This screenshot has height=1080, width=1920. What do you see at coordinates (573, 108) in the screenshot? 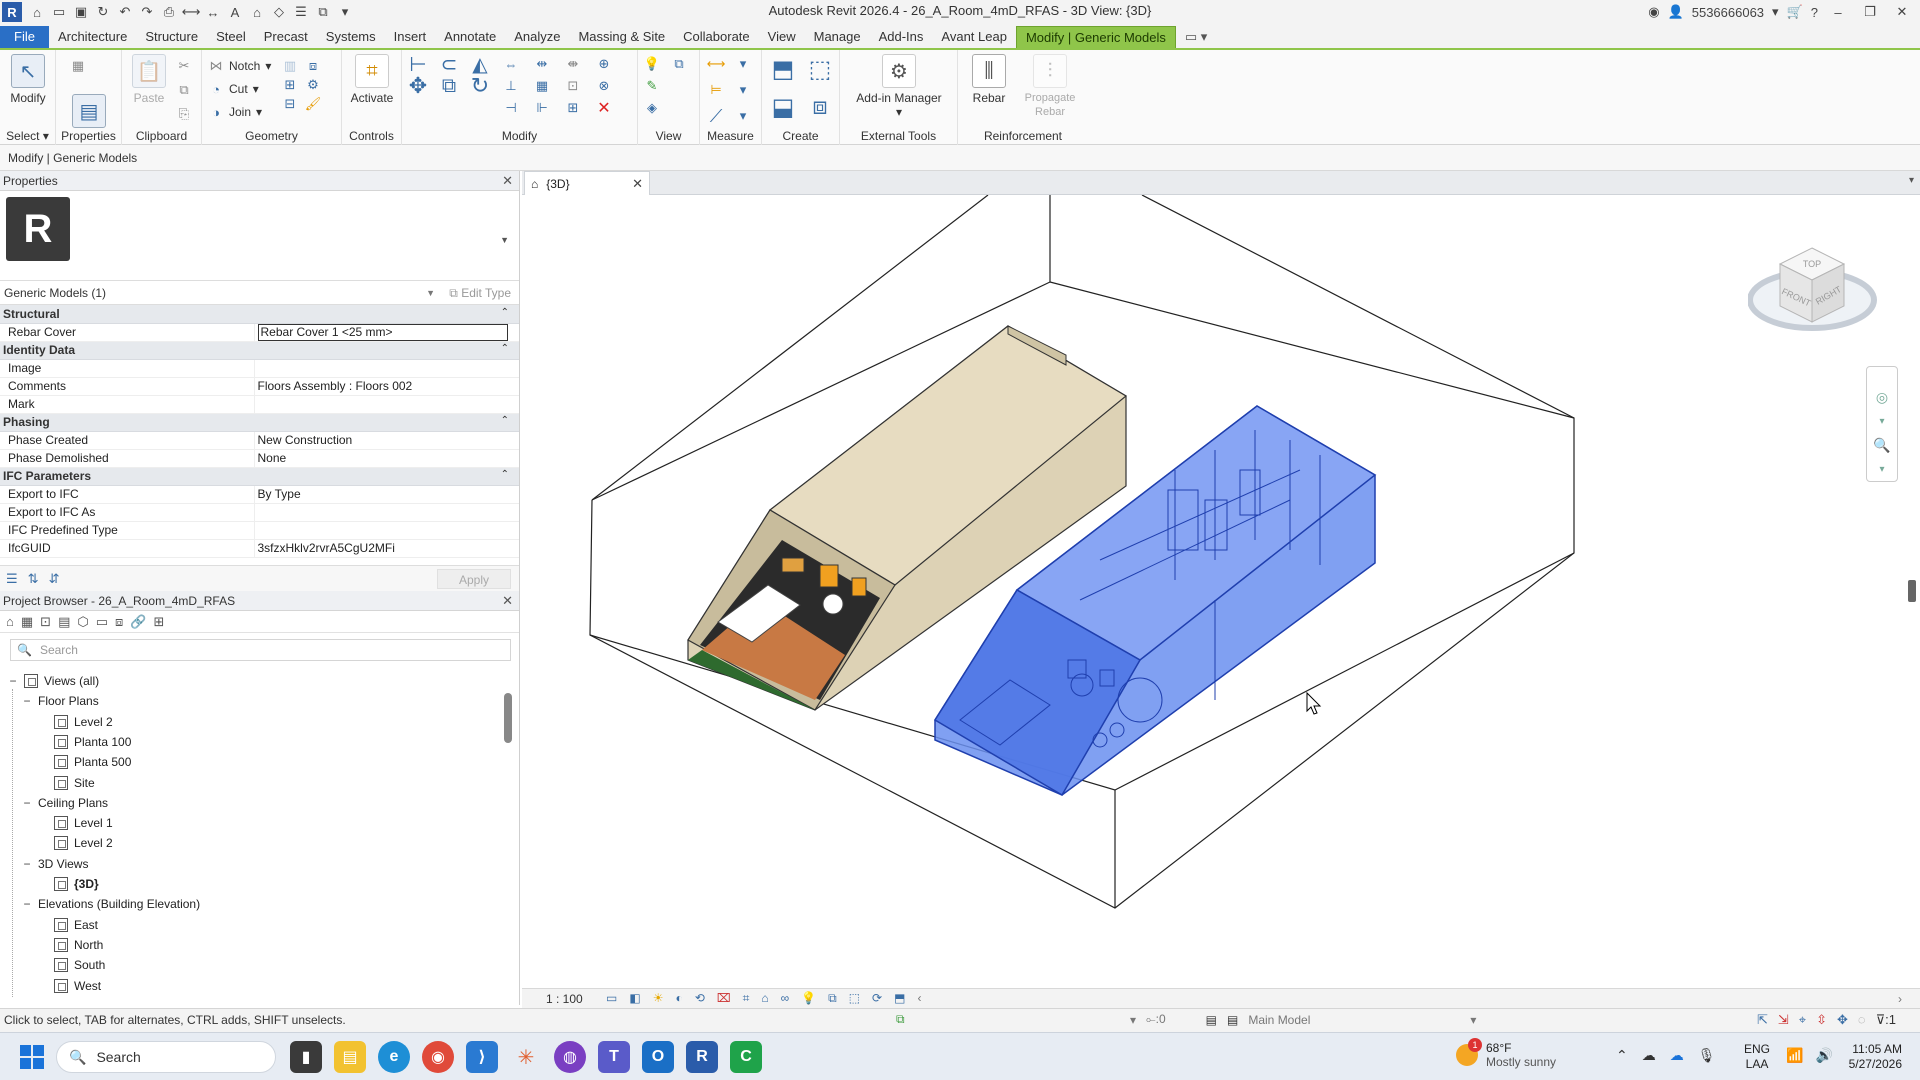
I see `delete-icon-gray: ⊞` at bounding box center [573, 108].